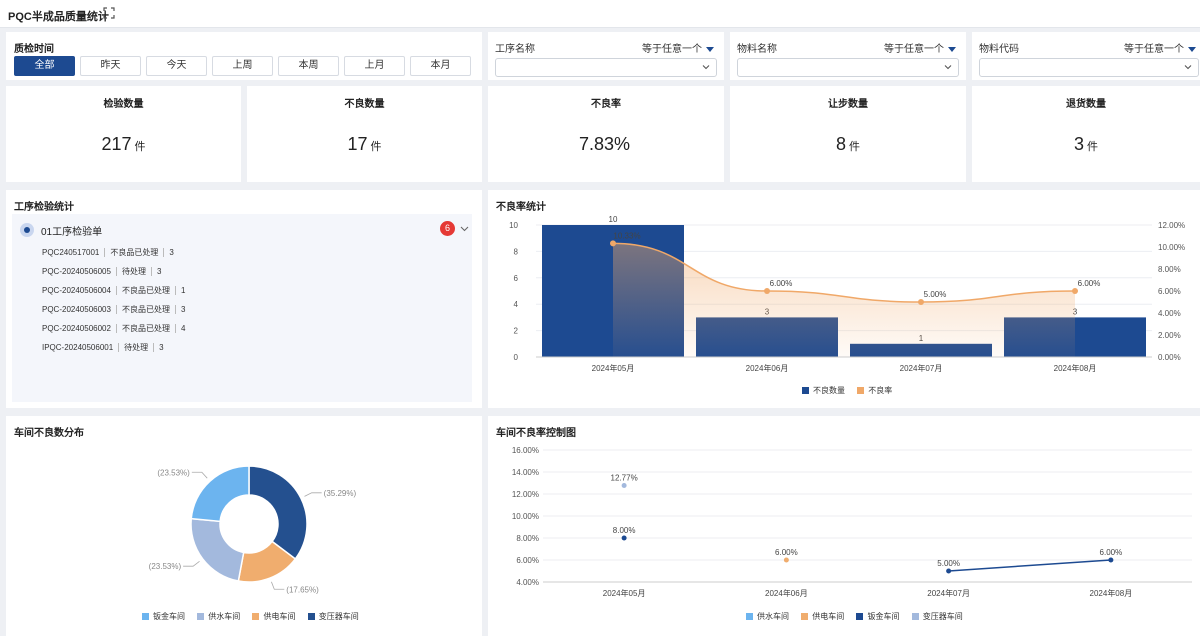  I want to click on time-btn-this-month: 本月, so click(440, 66).